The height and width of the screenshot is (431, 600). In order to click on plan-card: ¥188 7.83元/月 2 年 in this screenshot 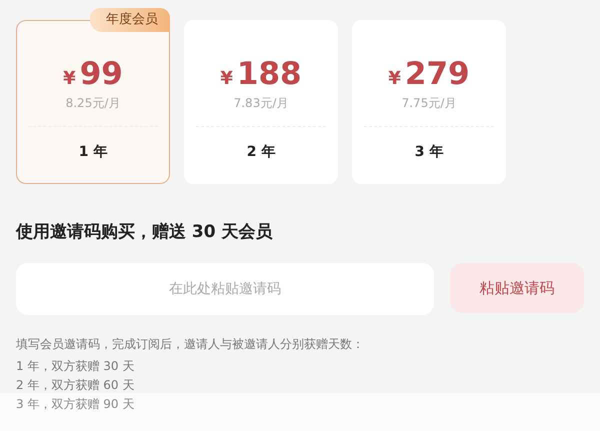, I will do `click(261, 102)`.